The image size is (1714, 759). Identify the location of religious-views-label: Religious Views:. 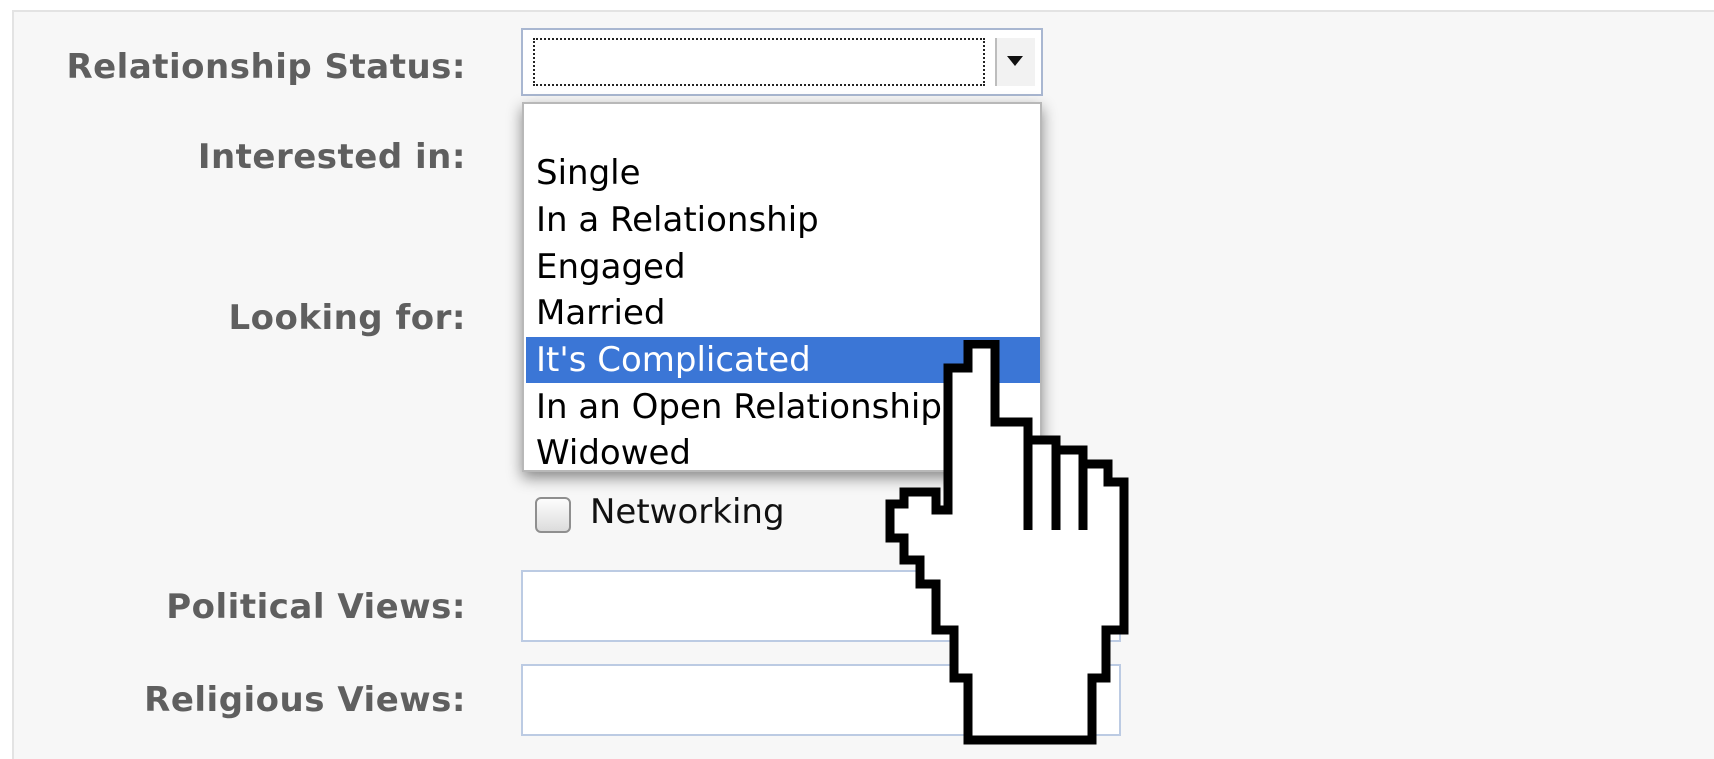
(305, 700).